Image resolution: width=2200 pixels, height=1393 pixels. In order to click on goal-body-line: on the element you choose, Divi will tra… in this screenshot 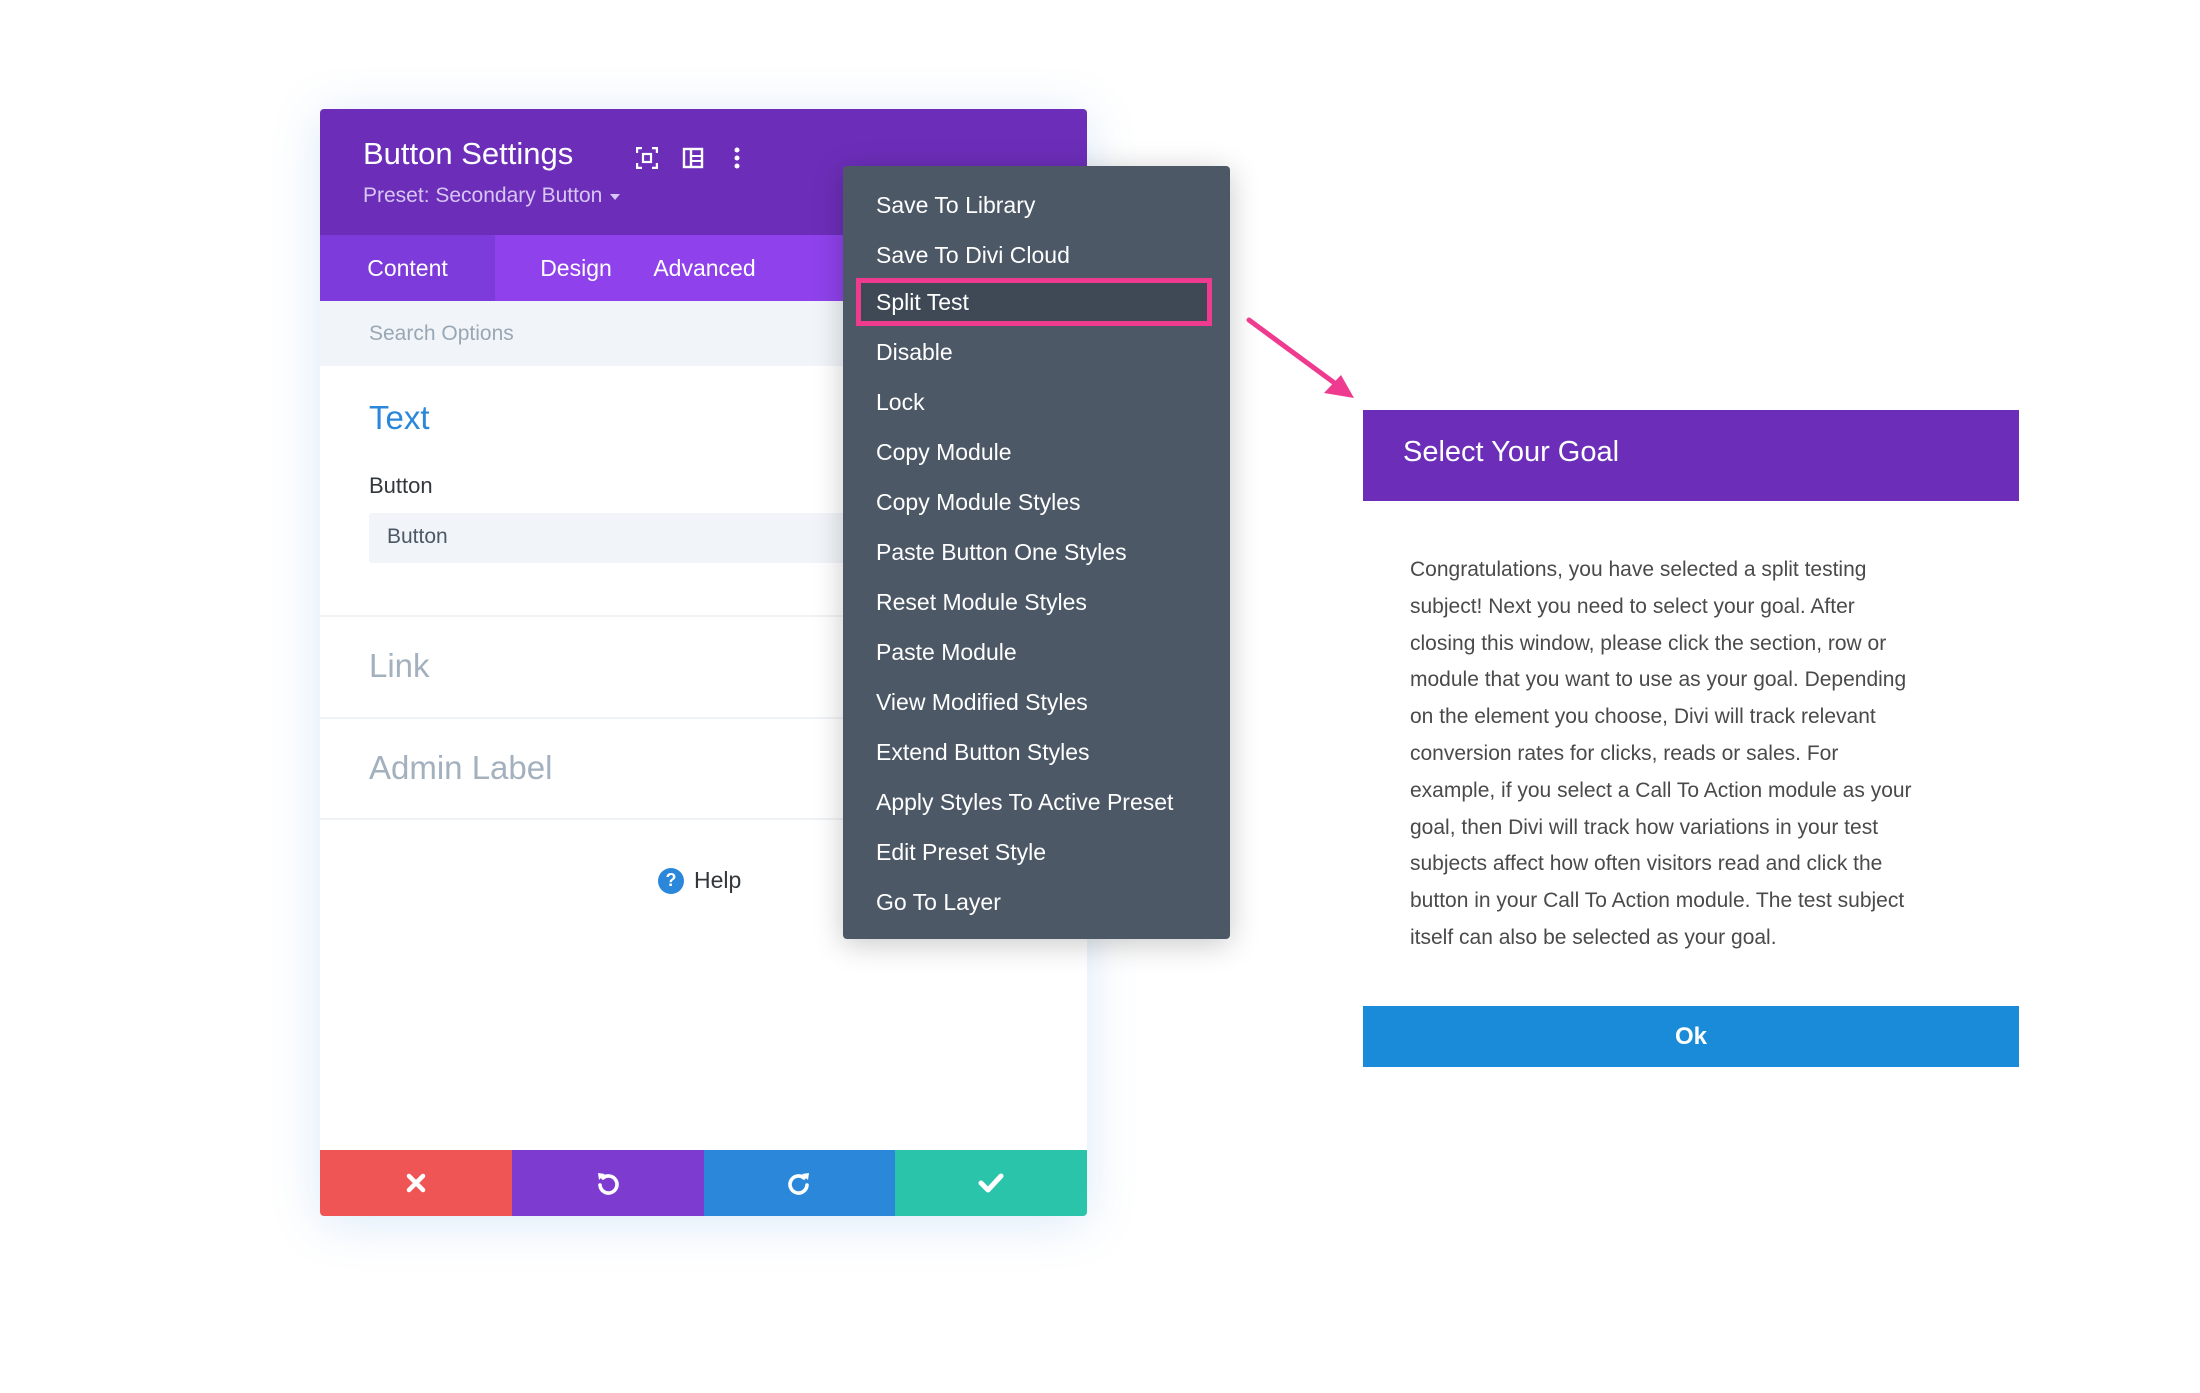, I will do `click(1643, 717)`.